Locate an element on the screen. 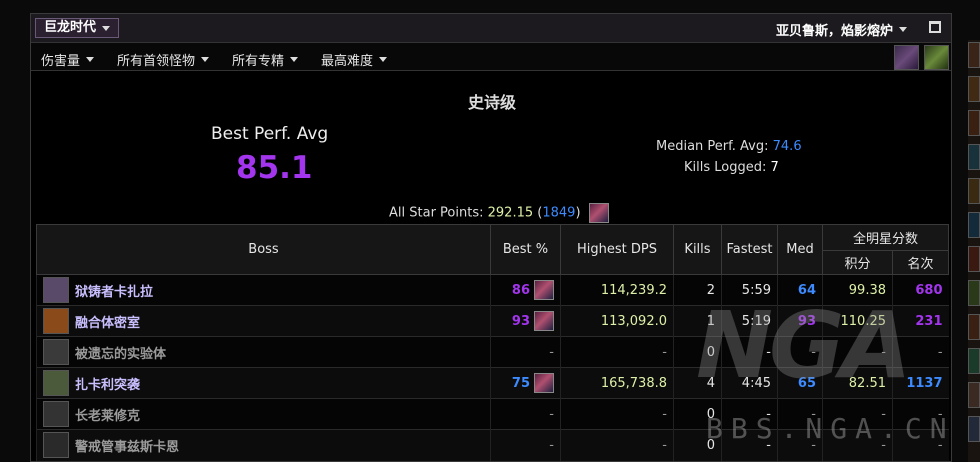 This screenshot has height=462, width=980. kills-logged-value: 7 is located at coordinates (774, 167).